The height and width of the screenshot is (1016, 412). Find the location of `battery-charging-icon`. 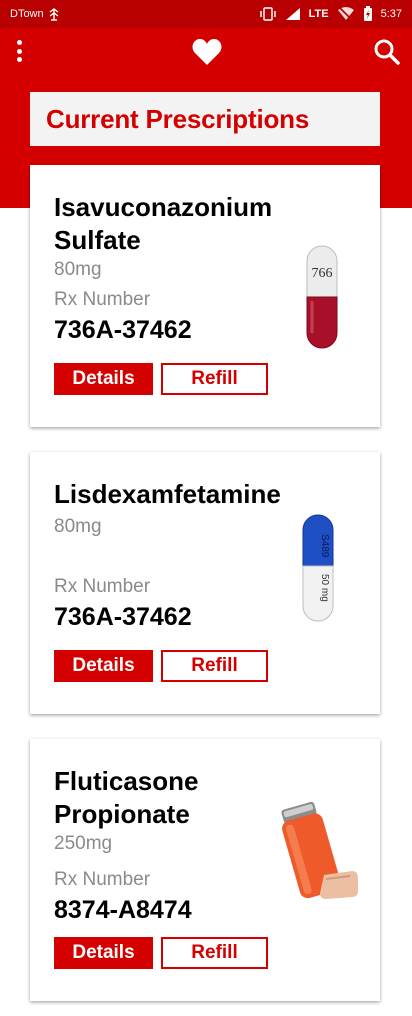

battery-charging-icon is located at coordinates (367, 13).